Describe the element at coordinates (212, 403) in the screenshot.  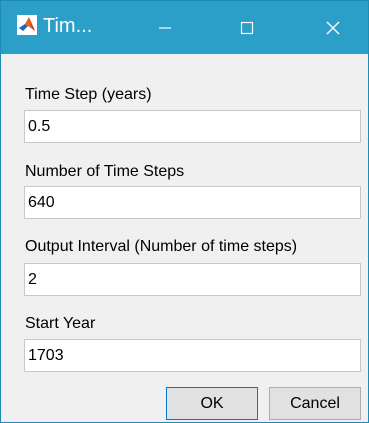
I see `ok-button: OK` at that location.